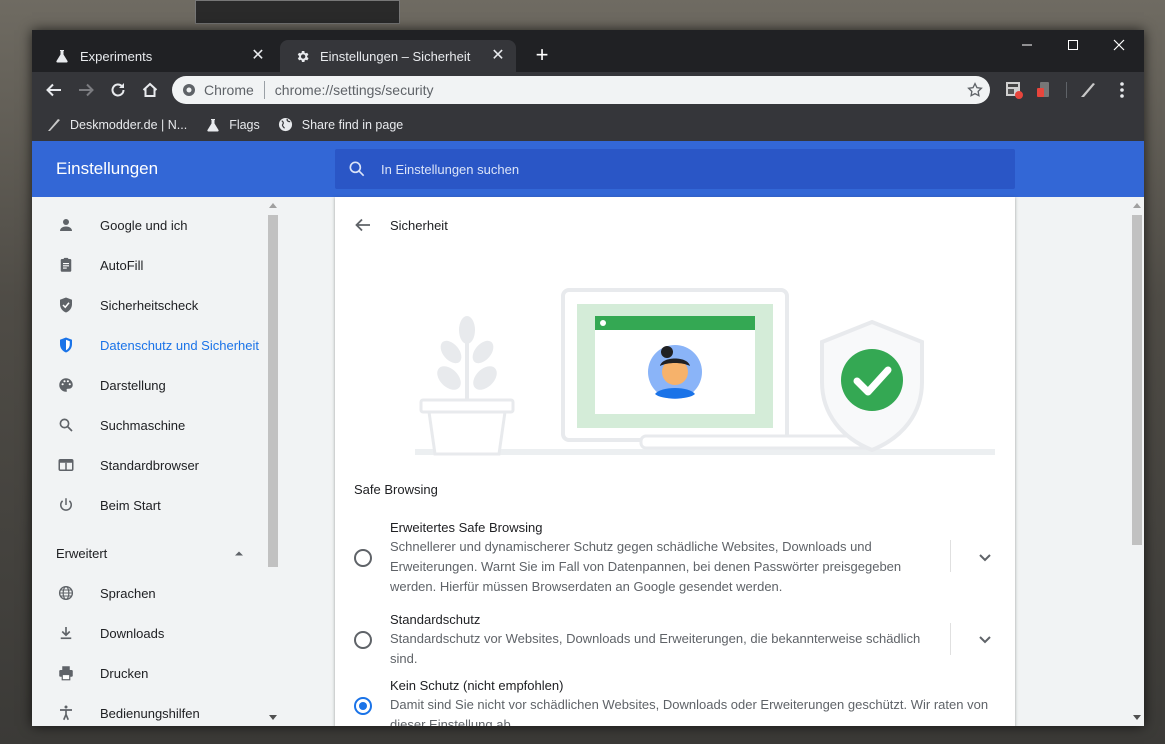 The image size is (1165, 744). Describe the element at coordinates (466, 527) in the screenshot. I see `option-title: Erweitertes Safe Browsing` at that location.